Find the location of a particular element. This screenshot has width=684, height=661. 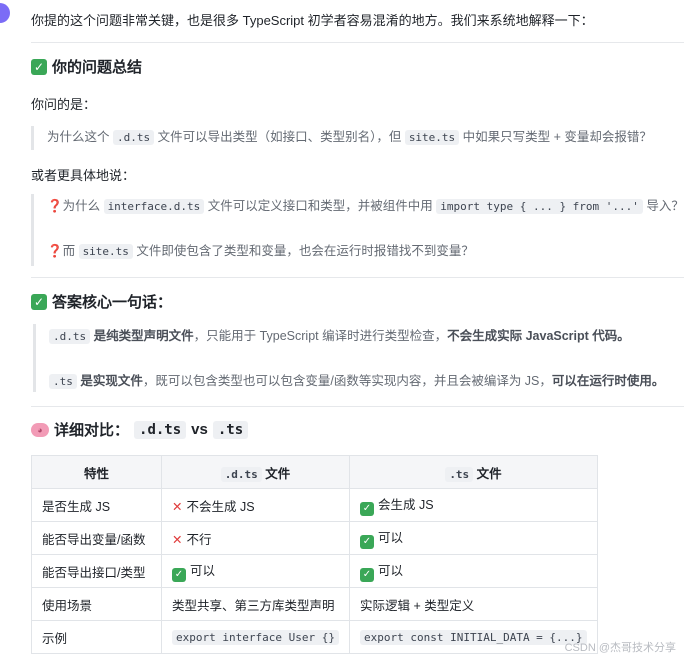

row-ts: ✓ 会生成 JS is located at coordinates (473, 505).